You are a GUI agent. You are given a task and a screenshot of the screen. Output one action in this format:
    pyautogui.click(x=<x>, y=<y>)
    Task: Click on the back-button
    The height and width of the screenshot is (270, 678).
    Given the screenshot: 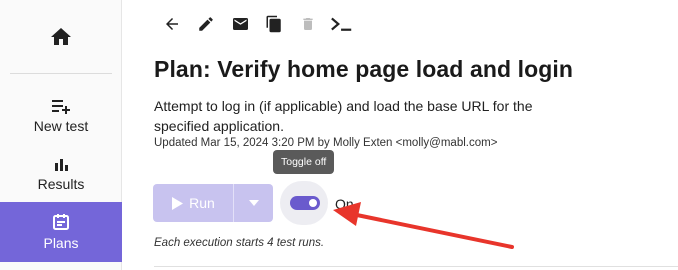 What is the action you would take?
    pyautogui.click(x=172, y=24)
    